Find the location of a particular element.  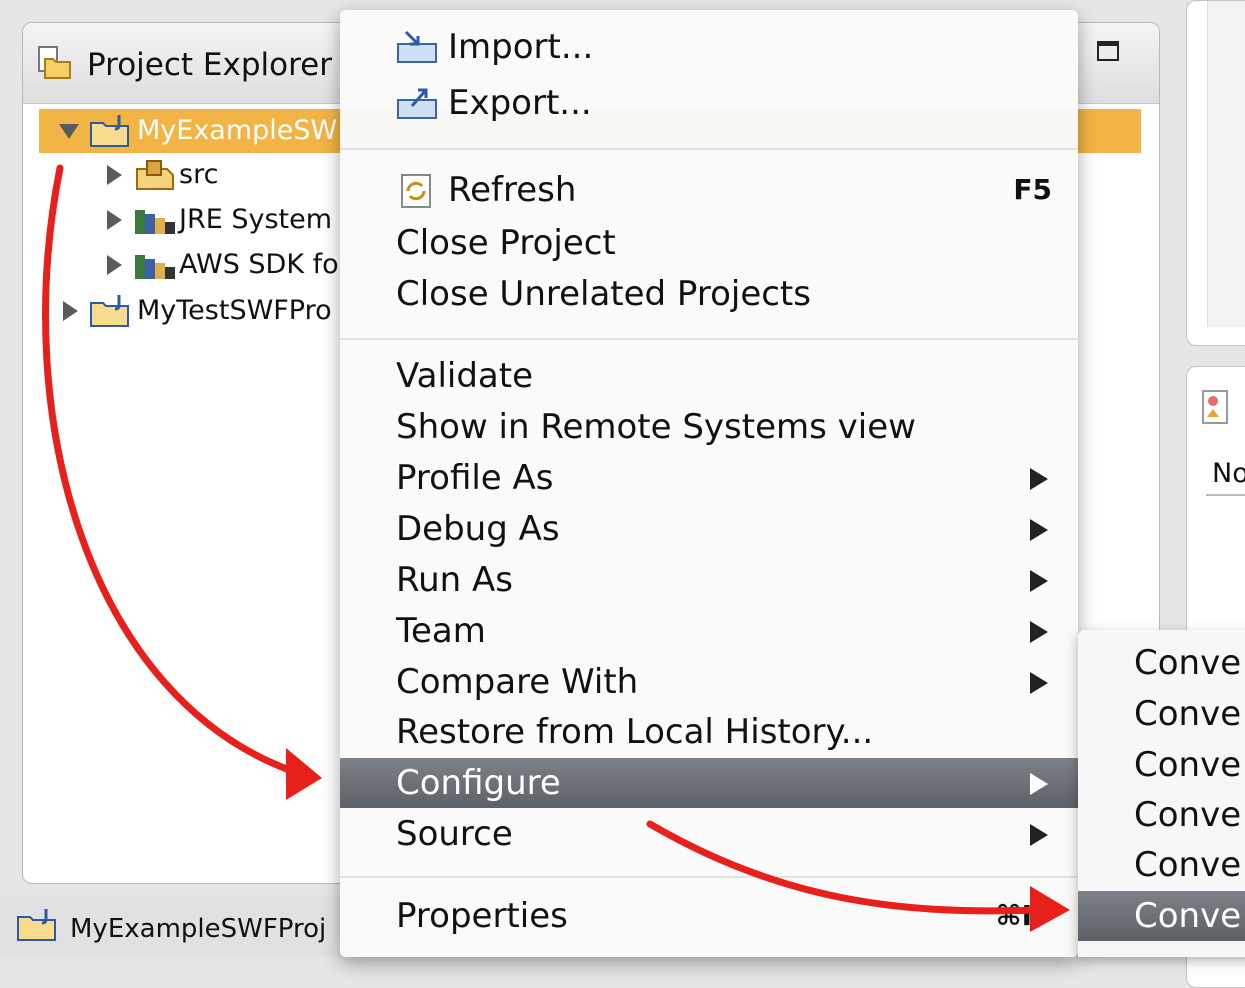

menu-item-compare-with: Compare With is located at coordinates (709, 682).